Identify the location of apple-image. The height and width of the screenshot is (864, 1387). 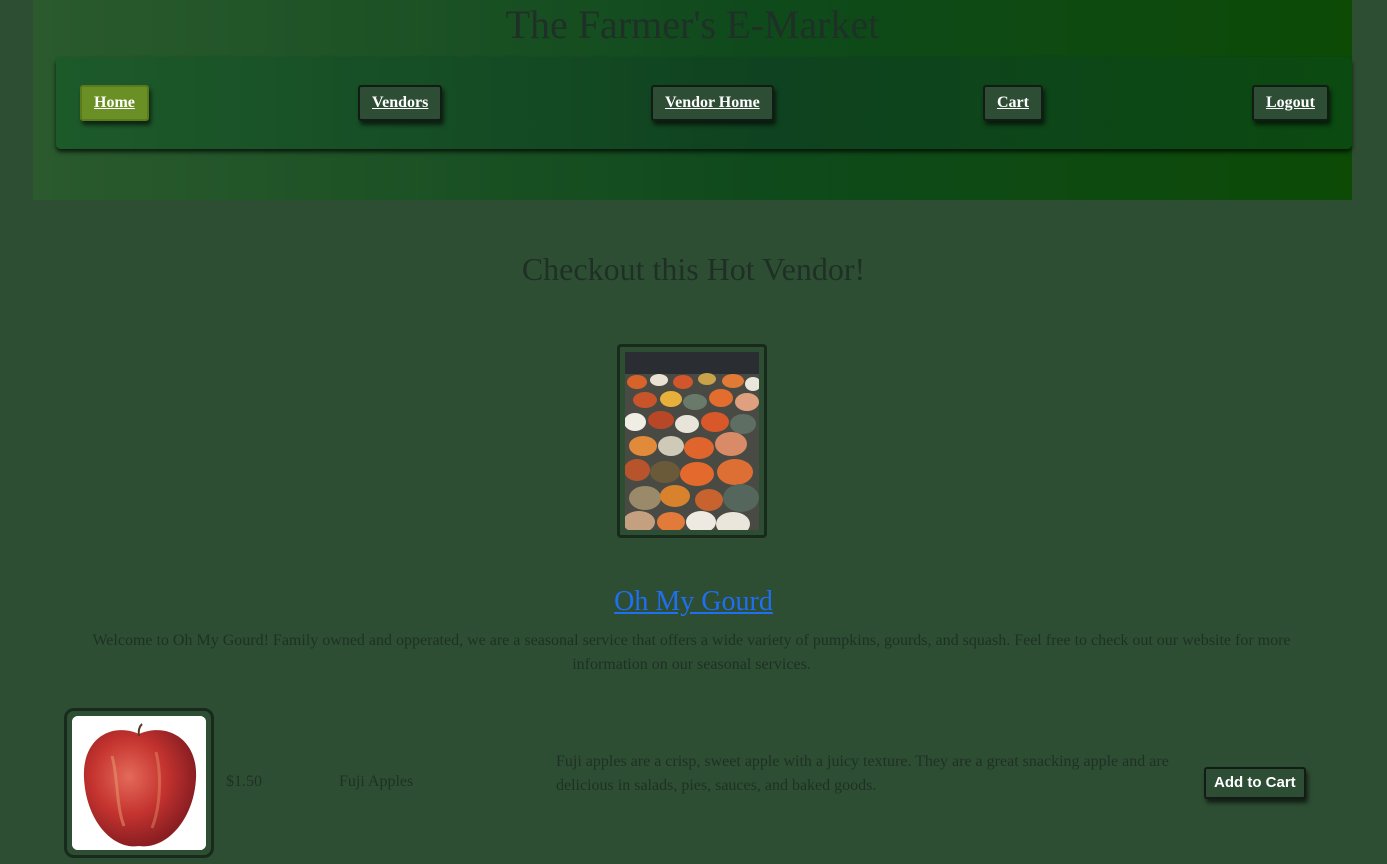
(139, 783).